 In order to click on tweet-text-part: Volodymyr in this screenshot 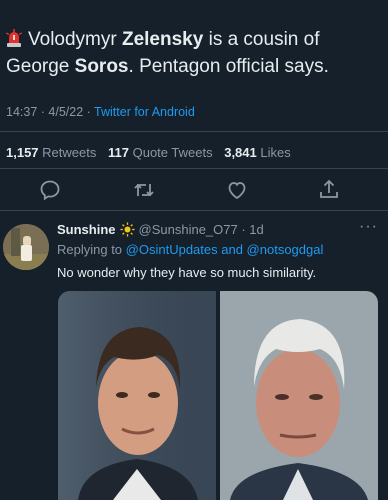, I will do `click(75, 39)`.